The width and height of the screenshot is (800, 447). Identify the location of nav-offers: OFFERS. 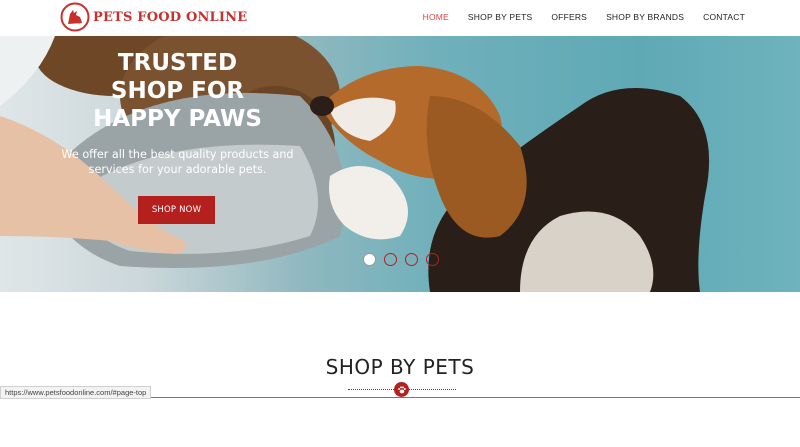
(569, 17).